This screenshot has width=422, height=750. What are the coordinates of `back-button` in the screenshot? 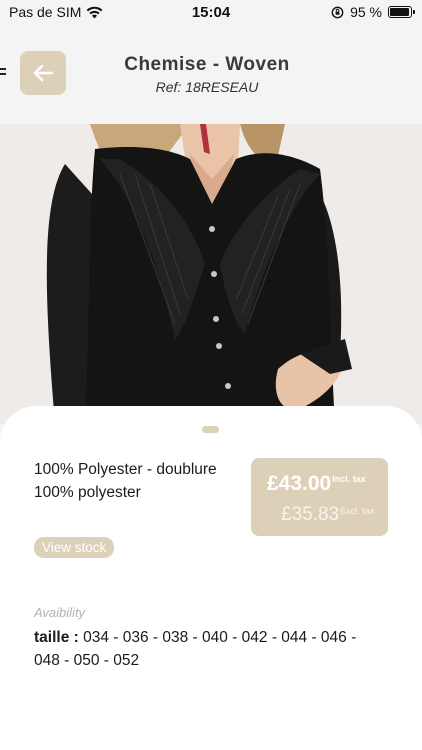 It's located at (43, 73).